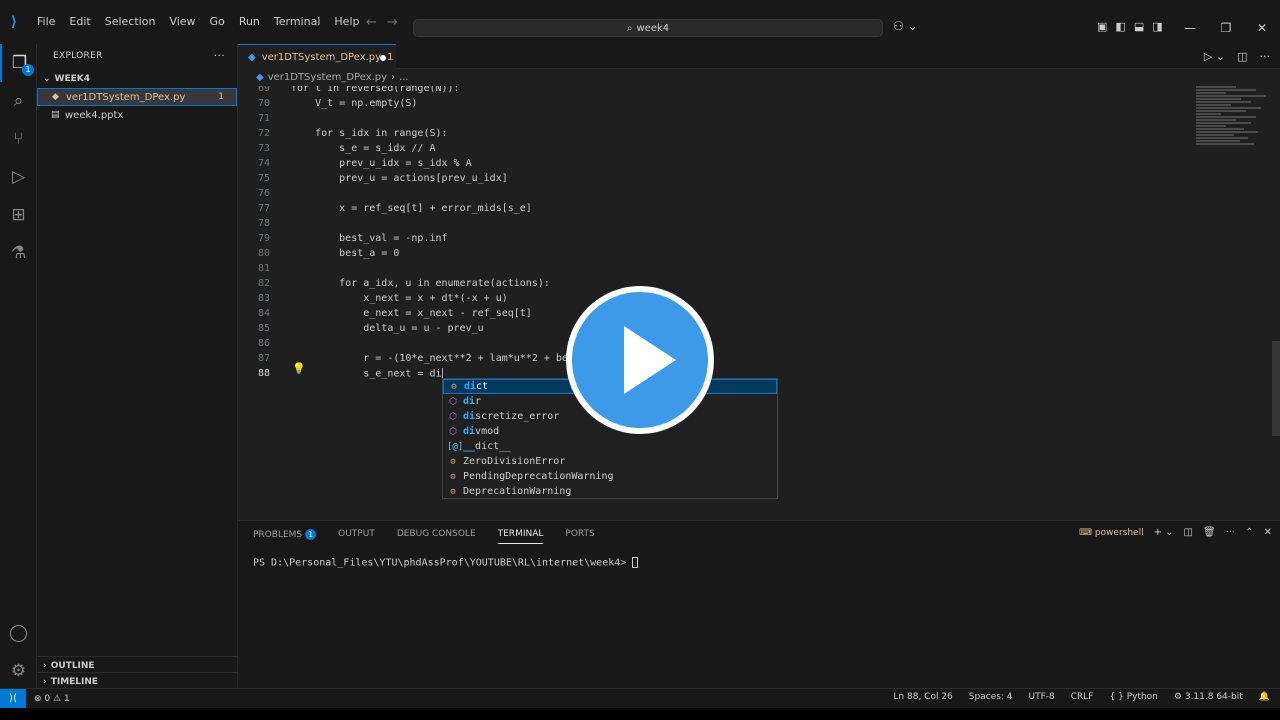  Describe the element at coordinates (346, 22) in the screenshot. I see `menu-help: Help` at that location.